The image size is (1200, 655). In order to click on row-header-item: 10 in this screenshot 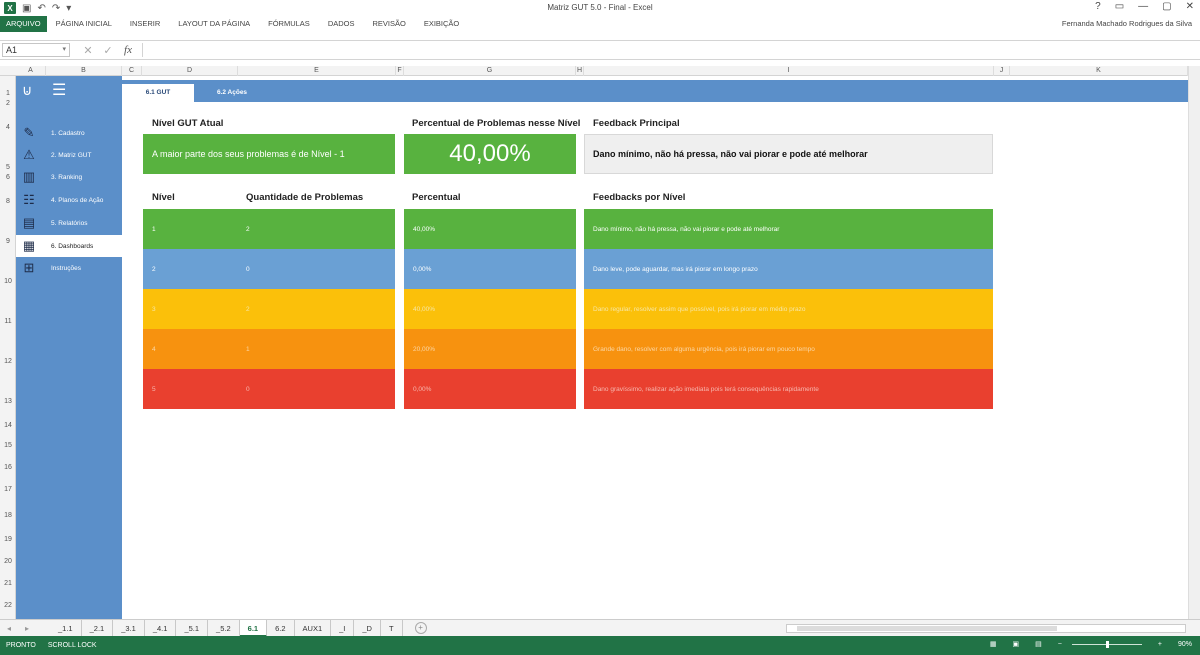, I will do `click(8, 281)`.